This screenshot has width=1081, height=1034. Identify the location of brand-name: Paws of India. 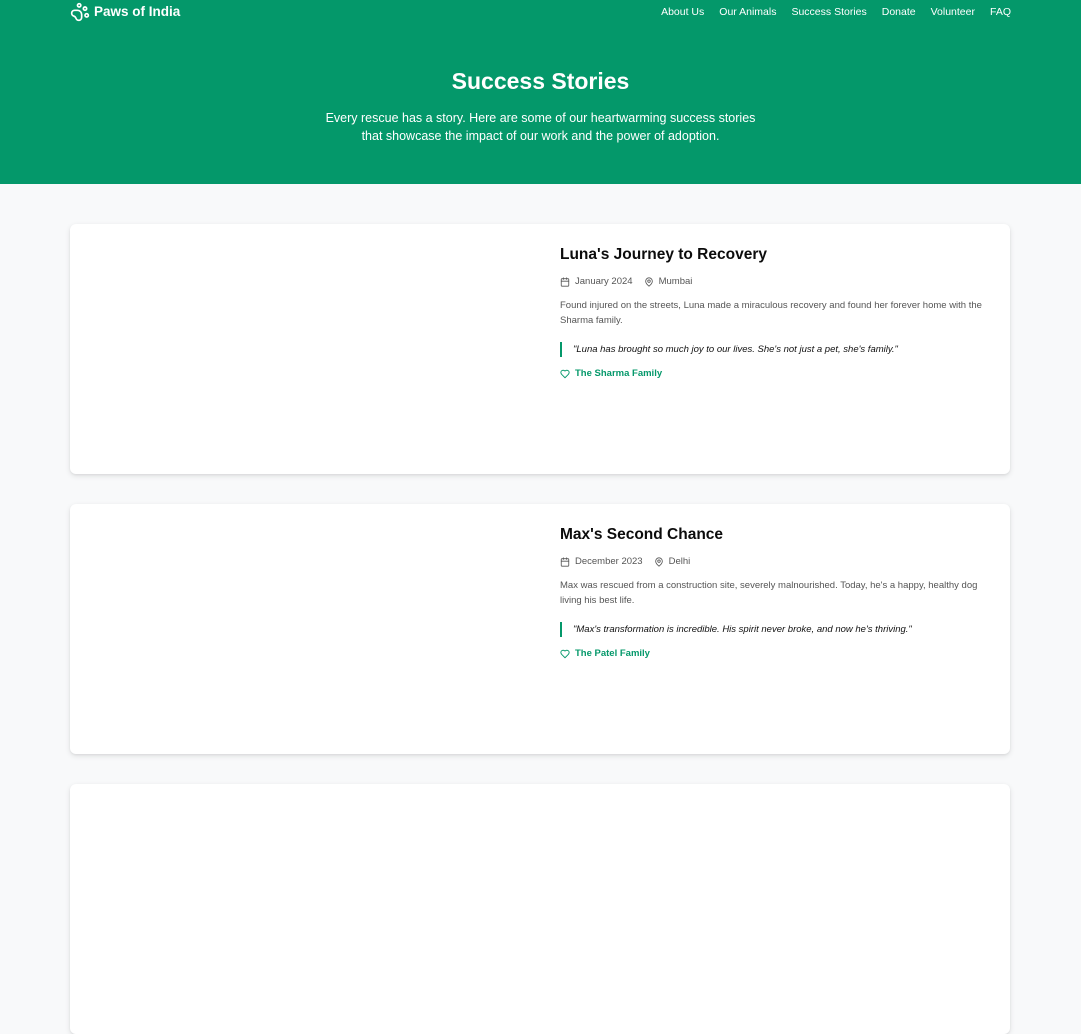
(137, 11).